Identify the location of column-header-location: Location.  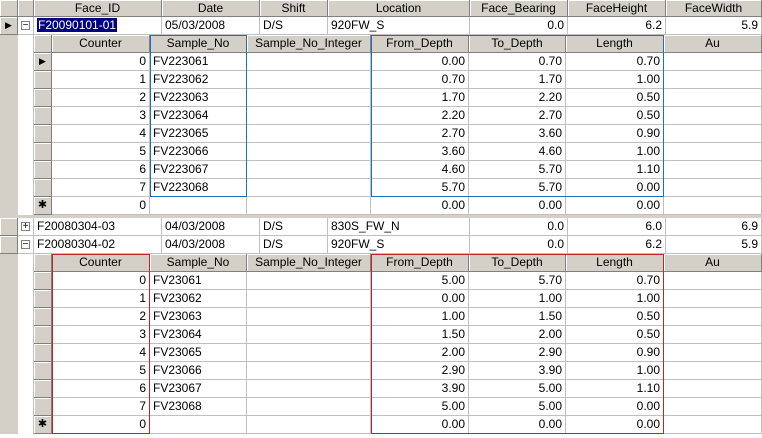
(399, 8).